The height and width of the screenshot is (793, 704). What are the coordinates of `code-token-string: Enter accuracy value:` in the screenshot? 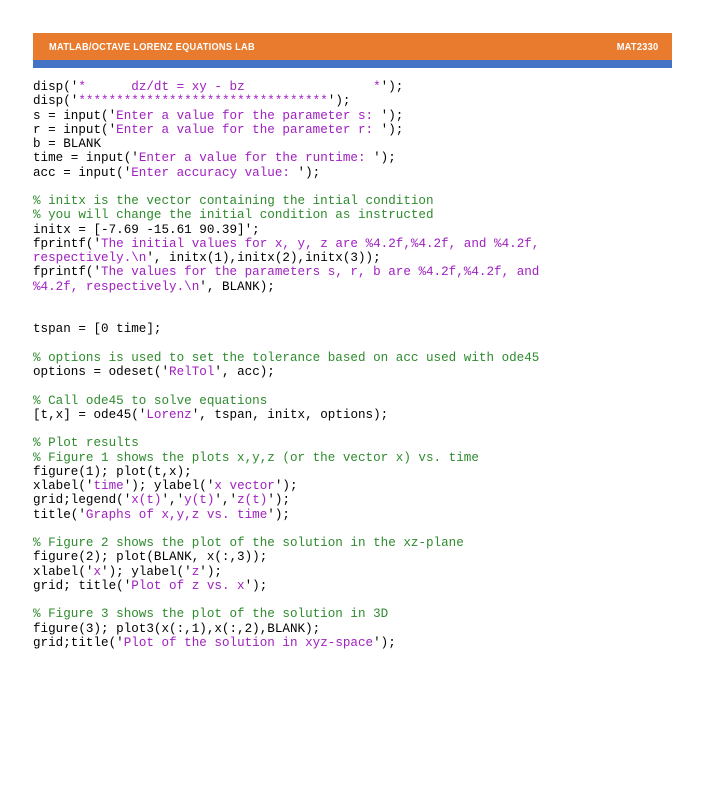 It's located at (214, 172).